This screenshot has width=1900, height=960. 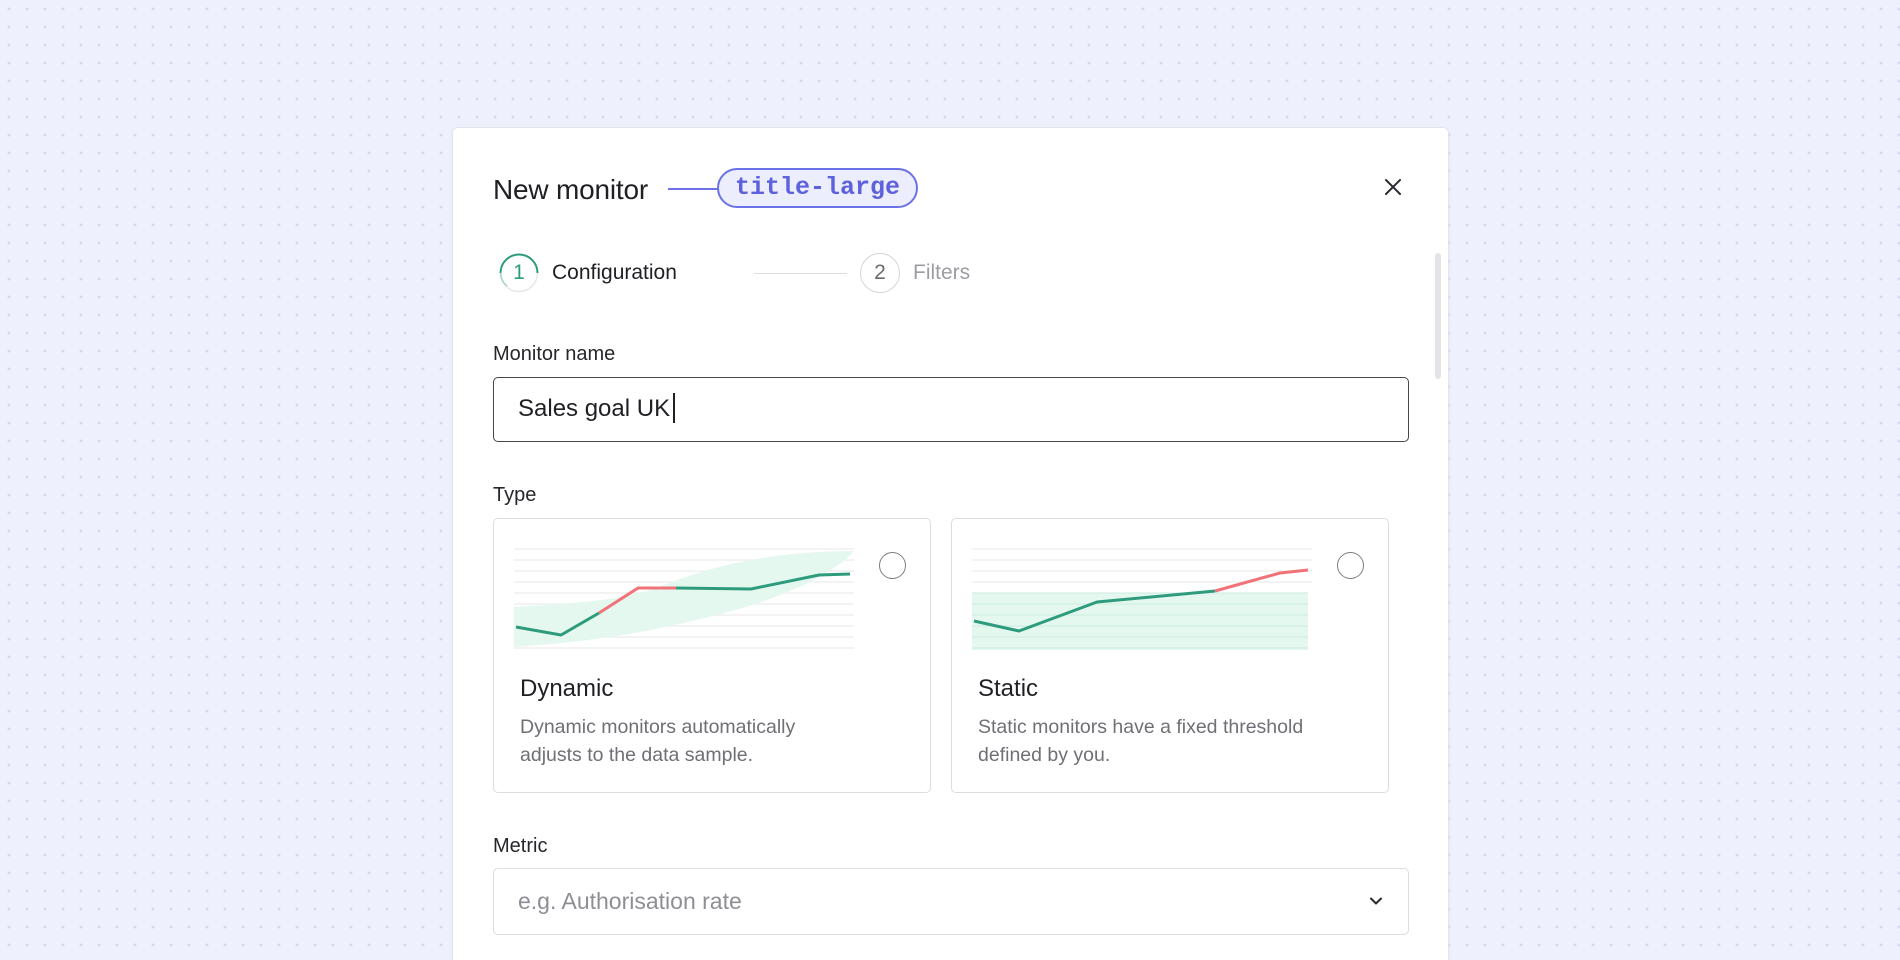 I want to click on dynamic-chart-illustration, so click(x=684, y=598).